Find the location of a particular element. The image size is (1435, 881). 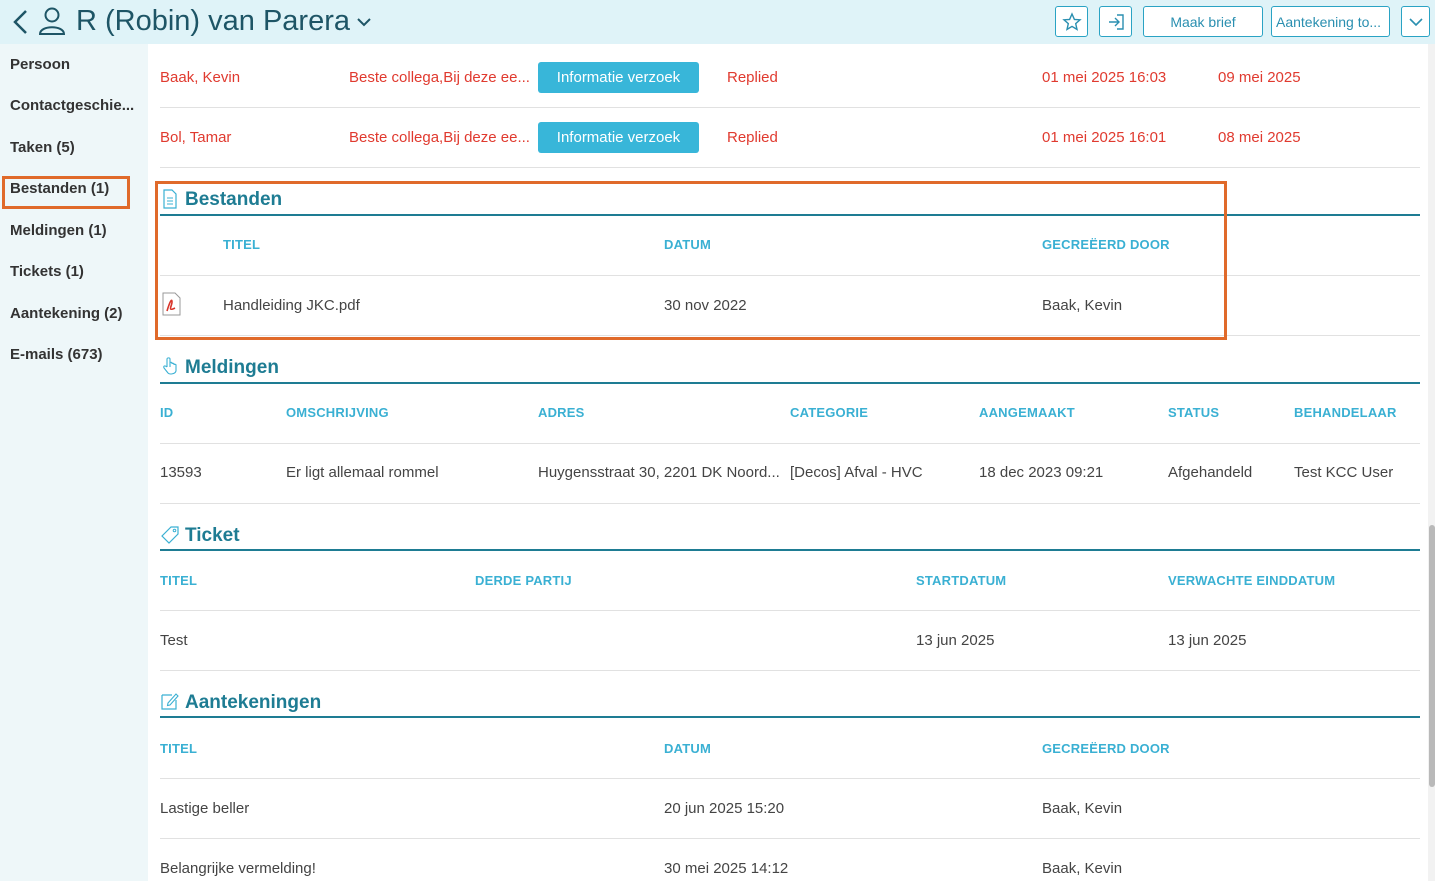

note-title: Belangrijke vermelding! is located at coordinates (238, 869).